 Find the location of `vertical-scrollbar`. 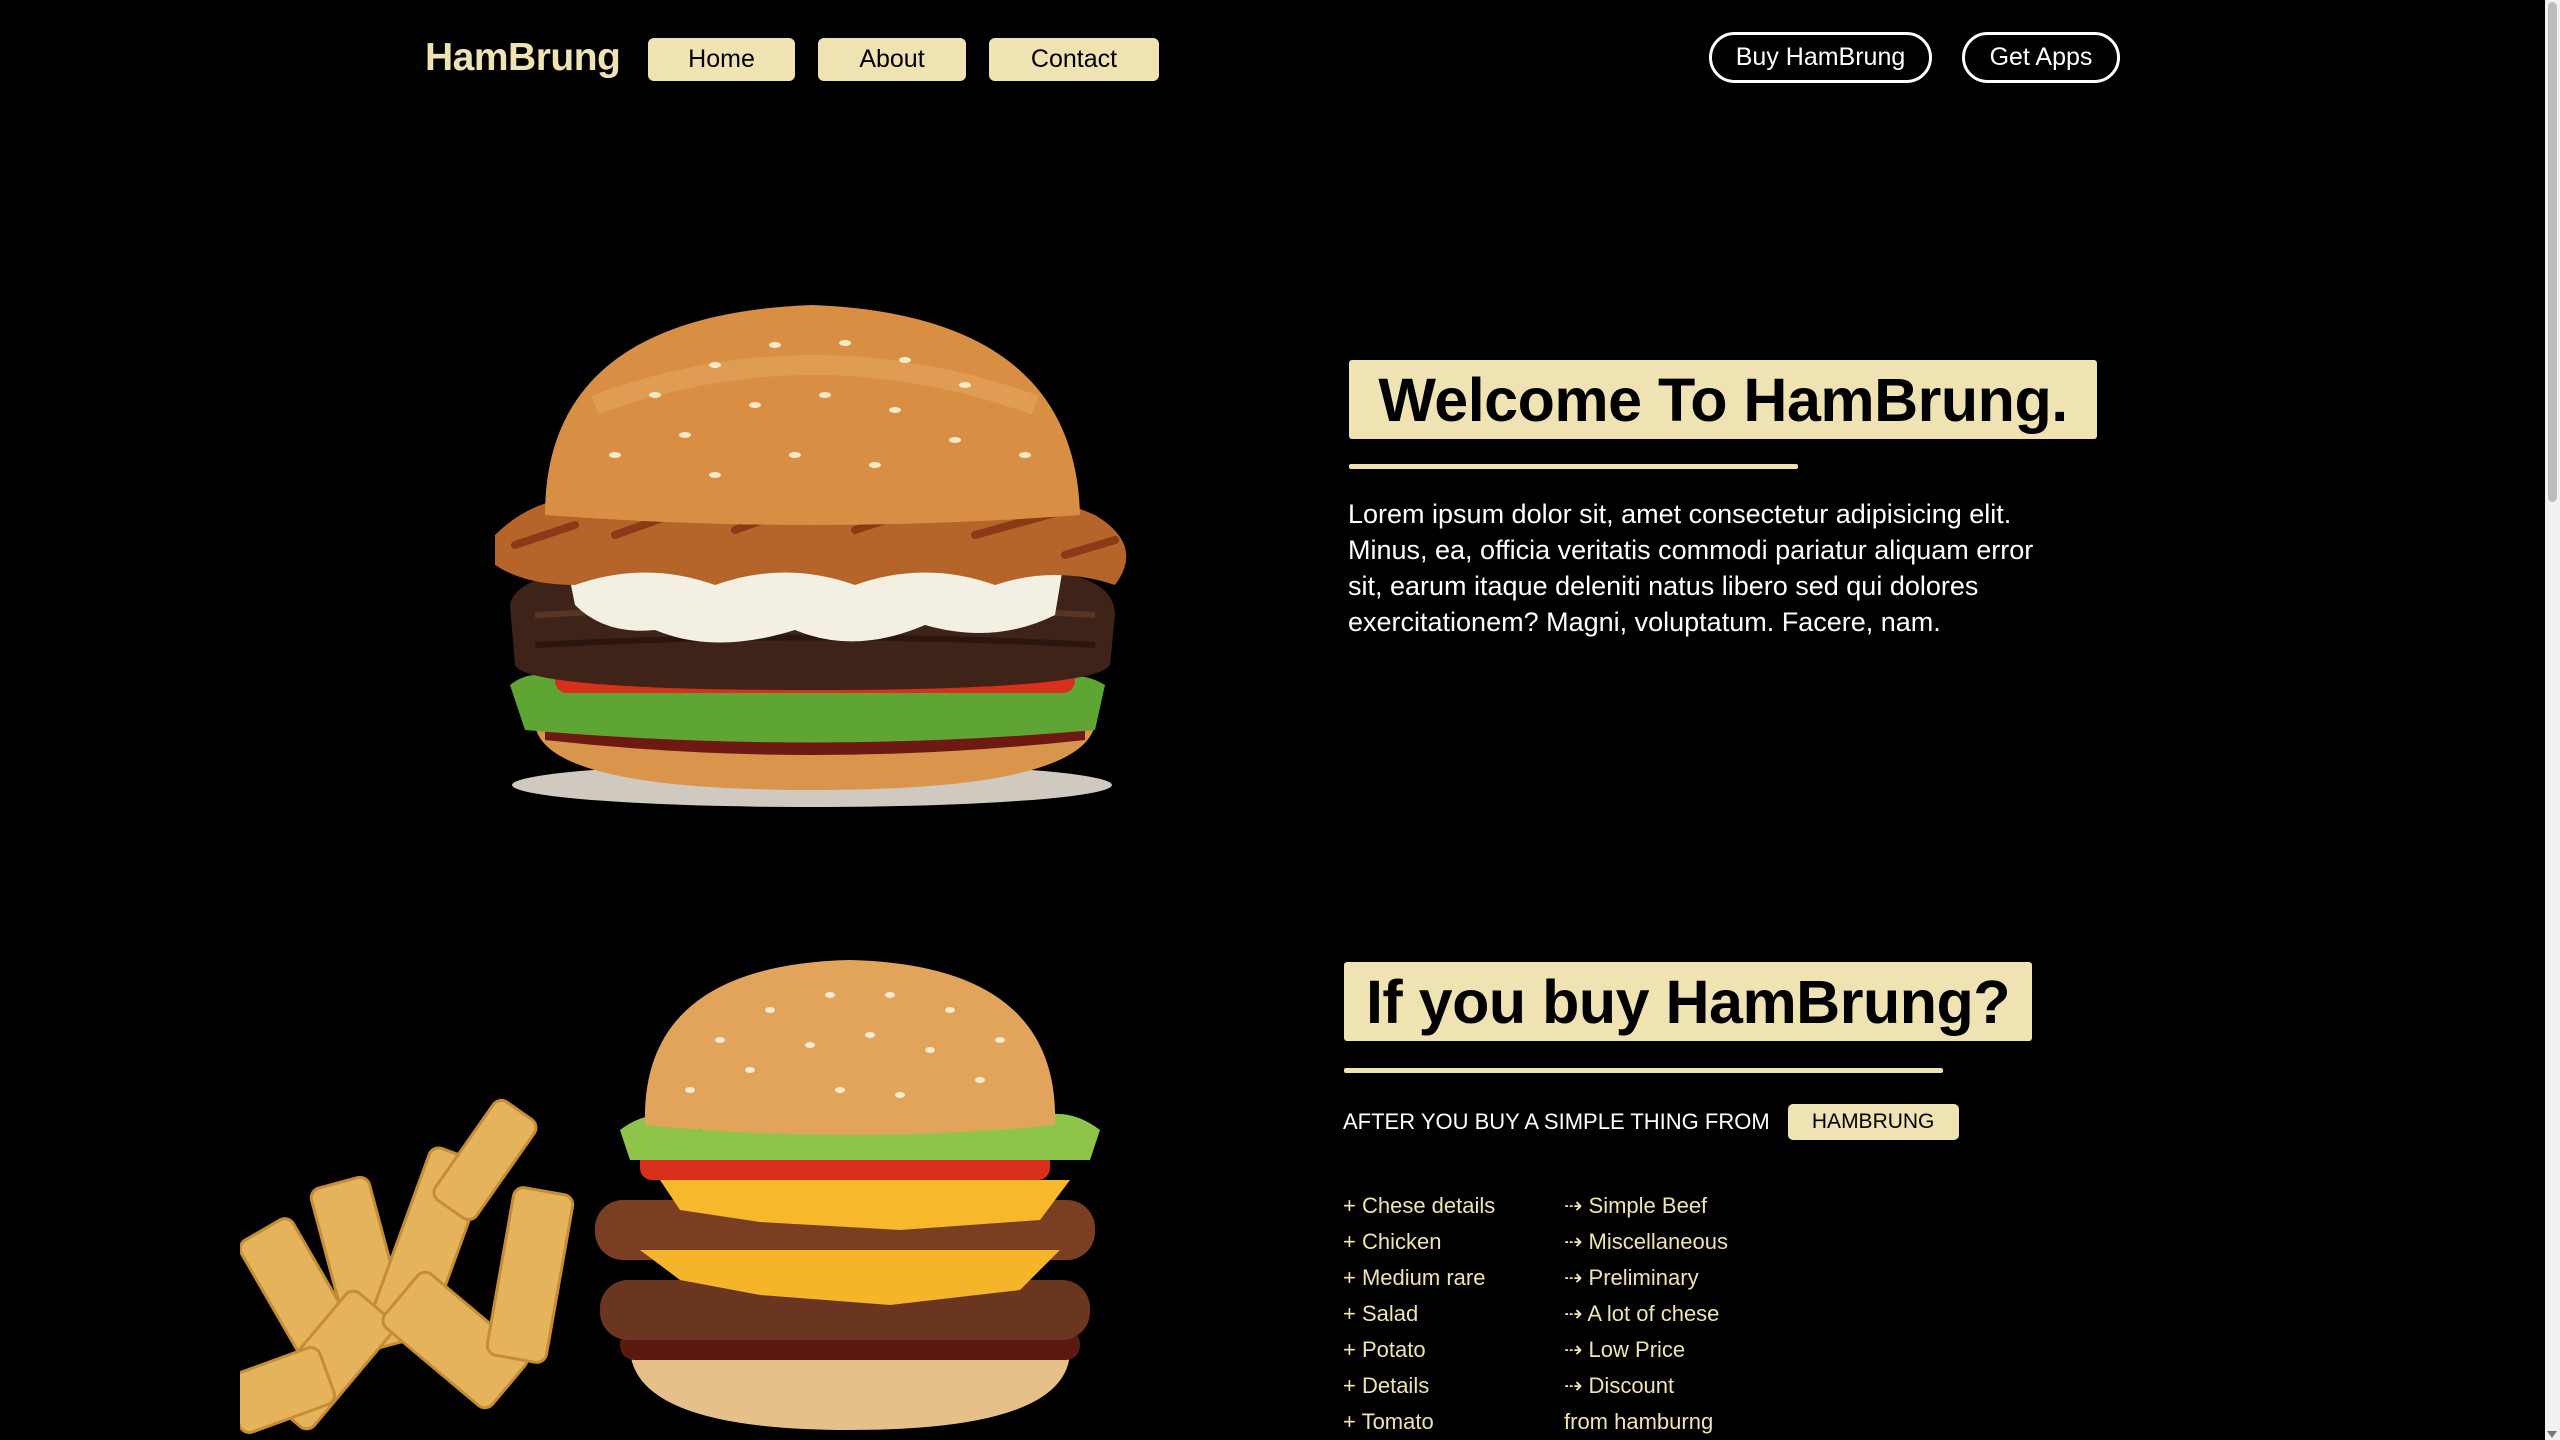

vertical-scrollbar is located at coordinates (2552, 720).